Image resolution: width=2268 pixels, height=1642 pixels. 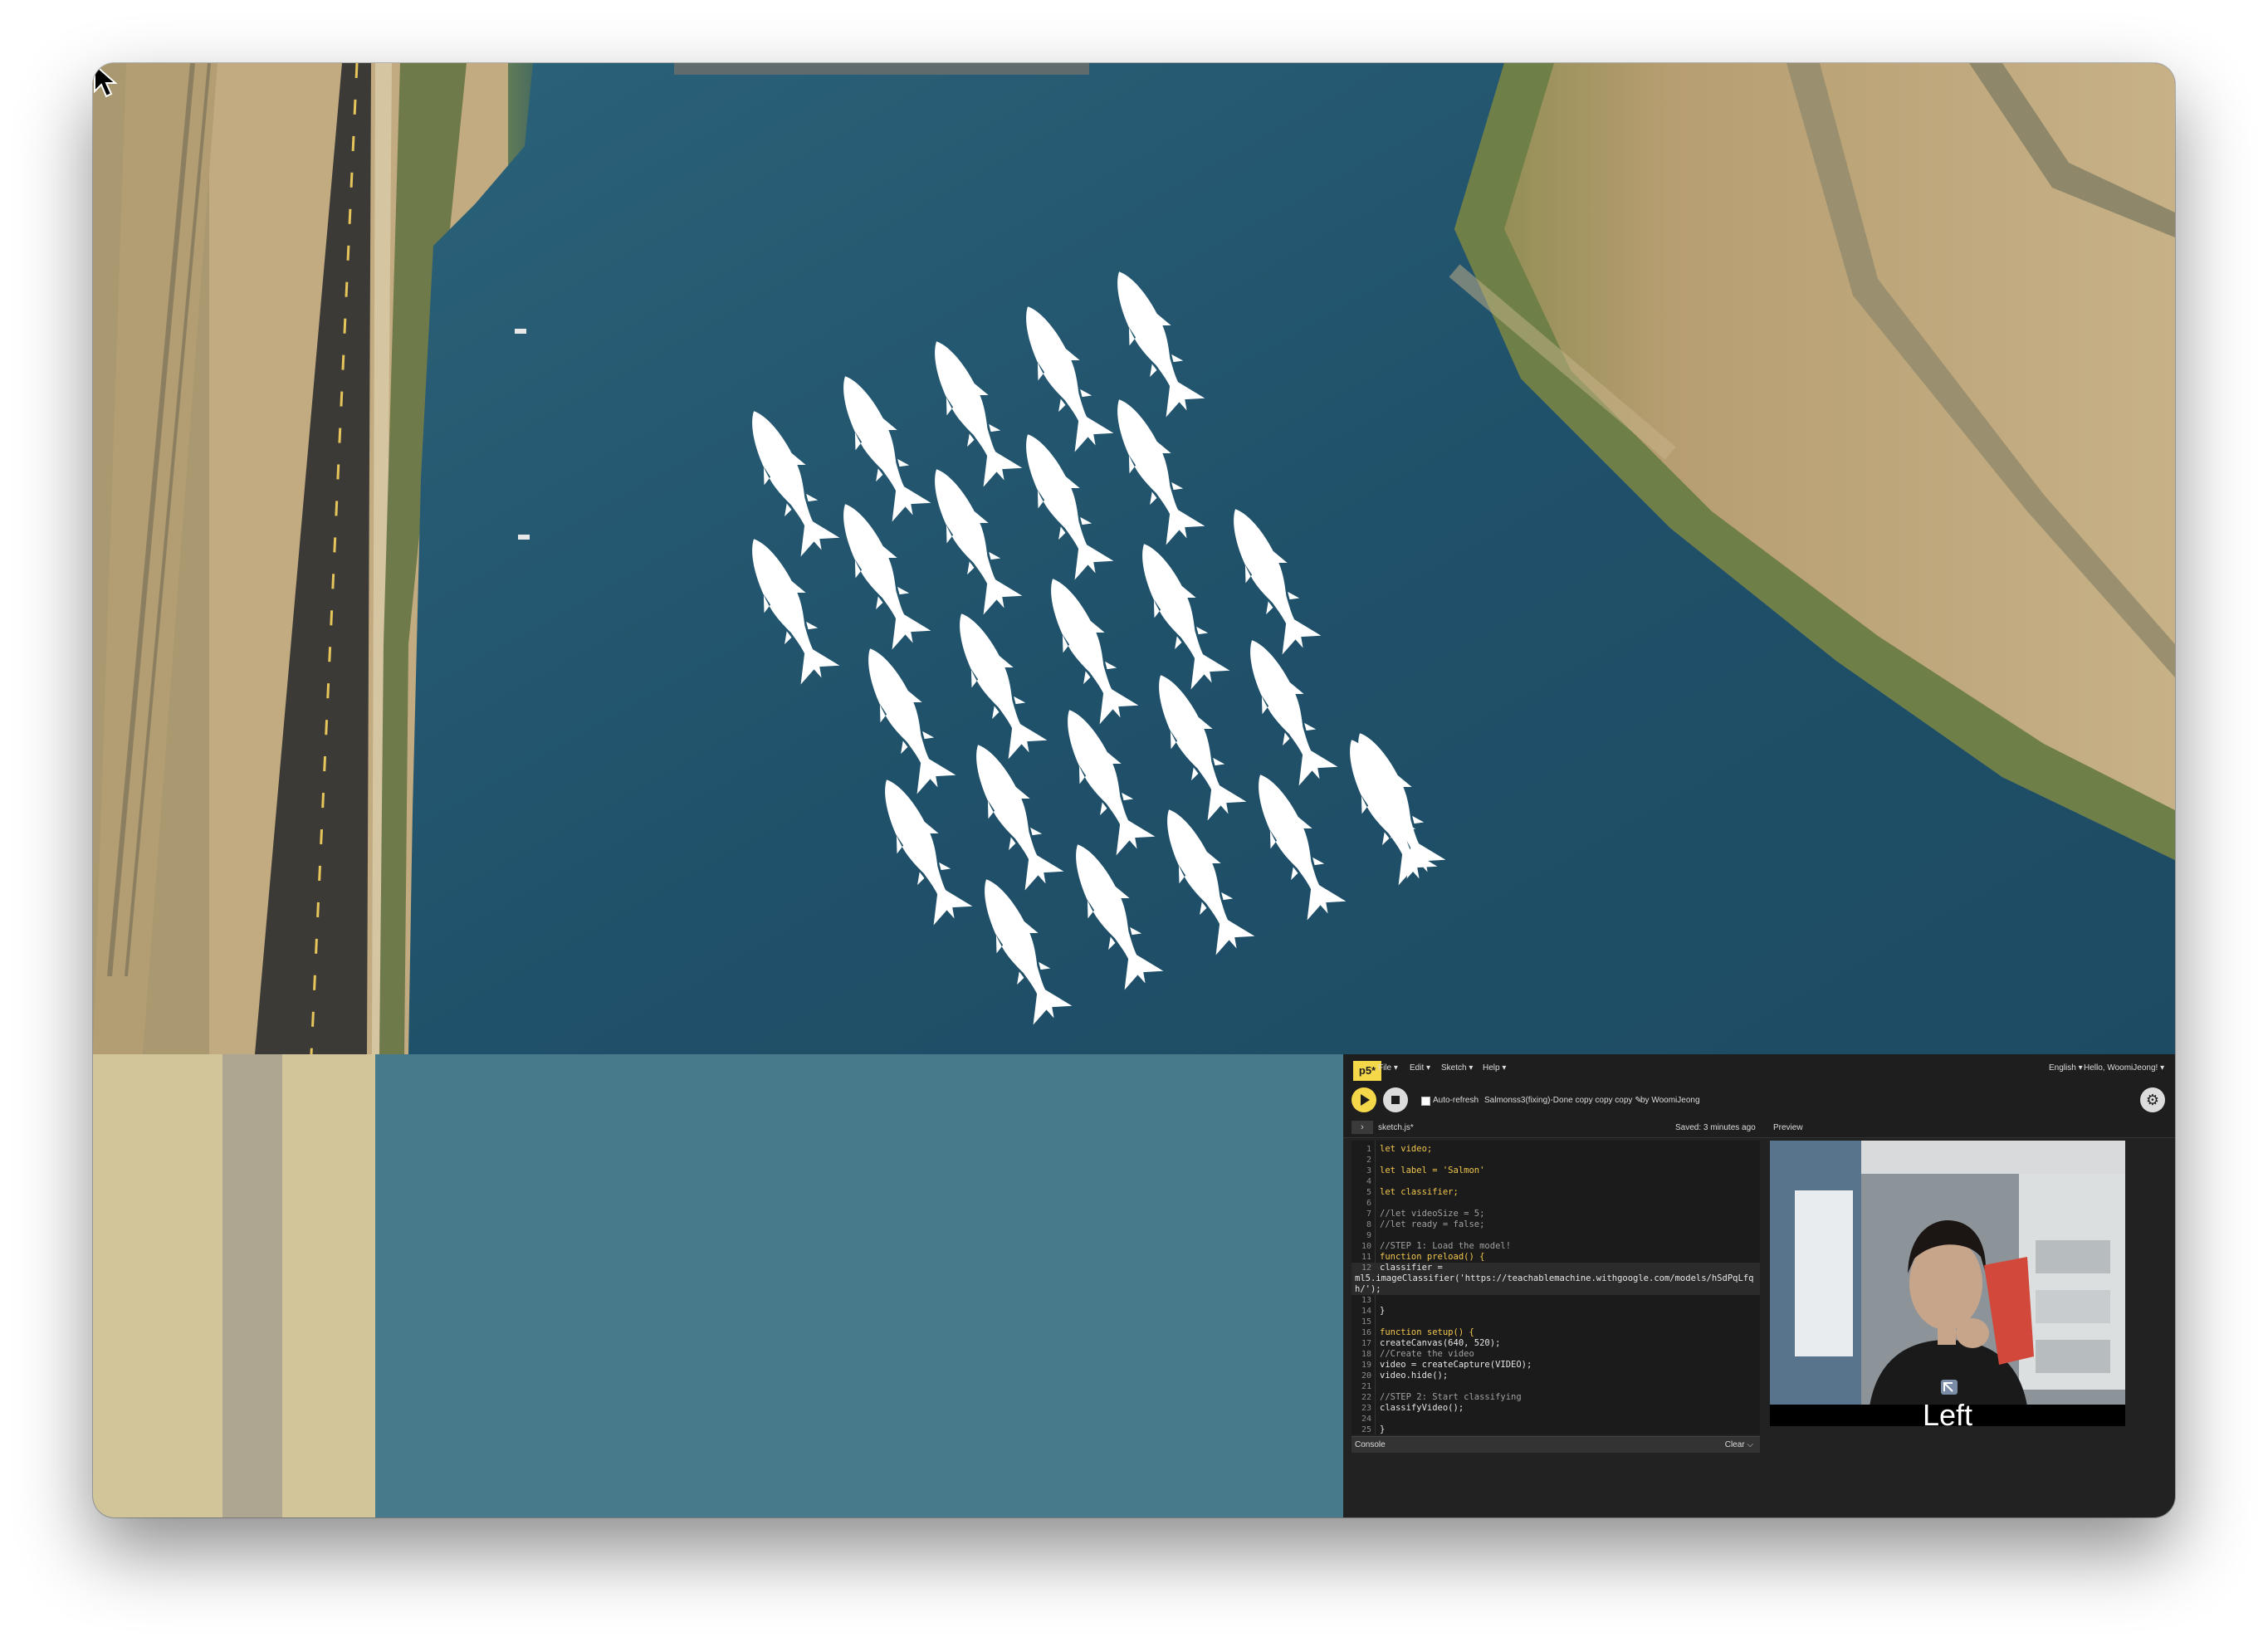 What do you see at coordinates (1947, 1412) in the screenshot?
I see `classification-label: Left` at bounding box center [1947, 1412].